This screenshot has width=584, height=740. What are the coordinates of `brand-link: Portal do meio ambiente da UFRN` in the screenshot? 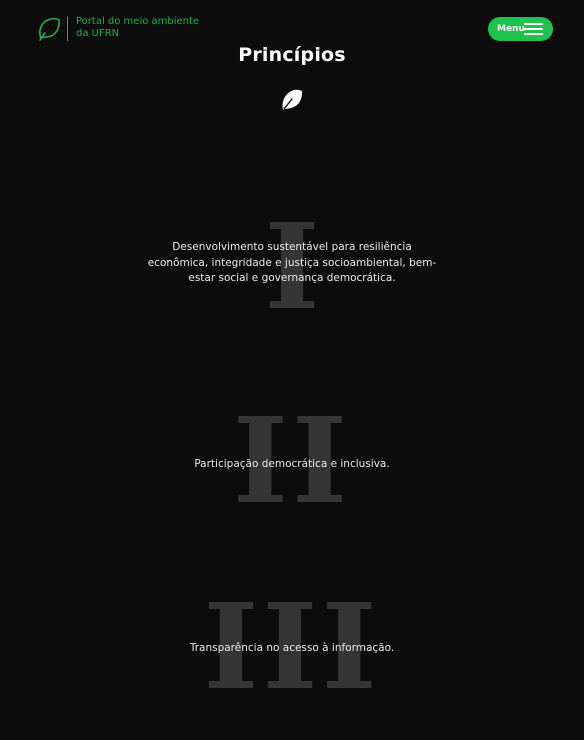 It's located at (121, 29).